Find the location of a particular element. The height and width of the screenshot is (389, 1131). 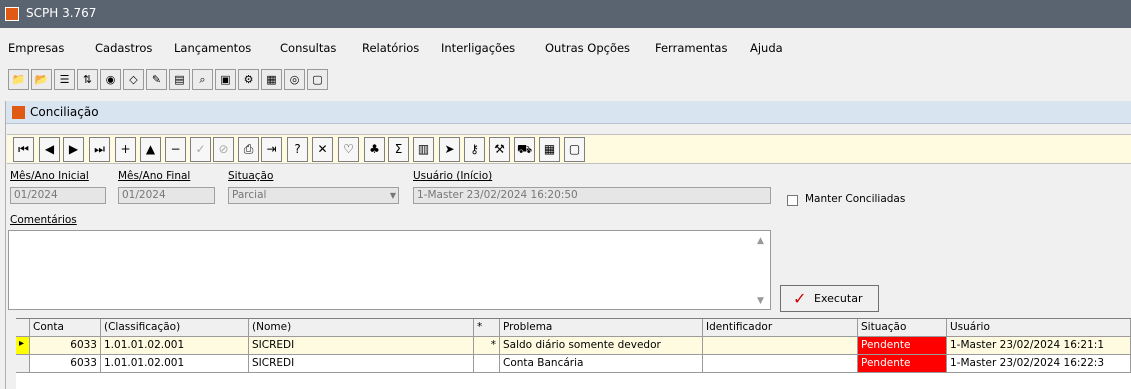

menu-outras-opcoes: Outras Opções is located at coordinates (587, 48).